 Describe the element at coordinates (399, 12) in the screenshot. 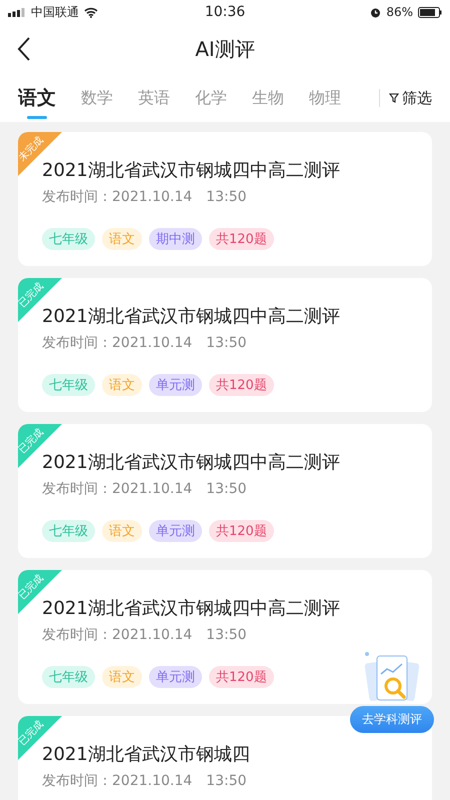

I see `battery-percent: 86%` at that location.